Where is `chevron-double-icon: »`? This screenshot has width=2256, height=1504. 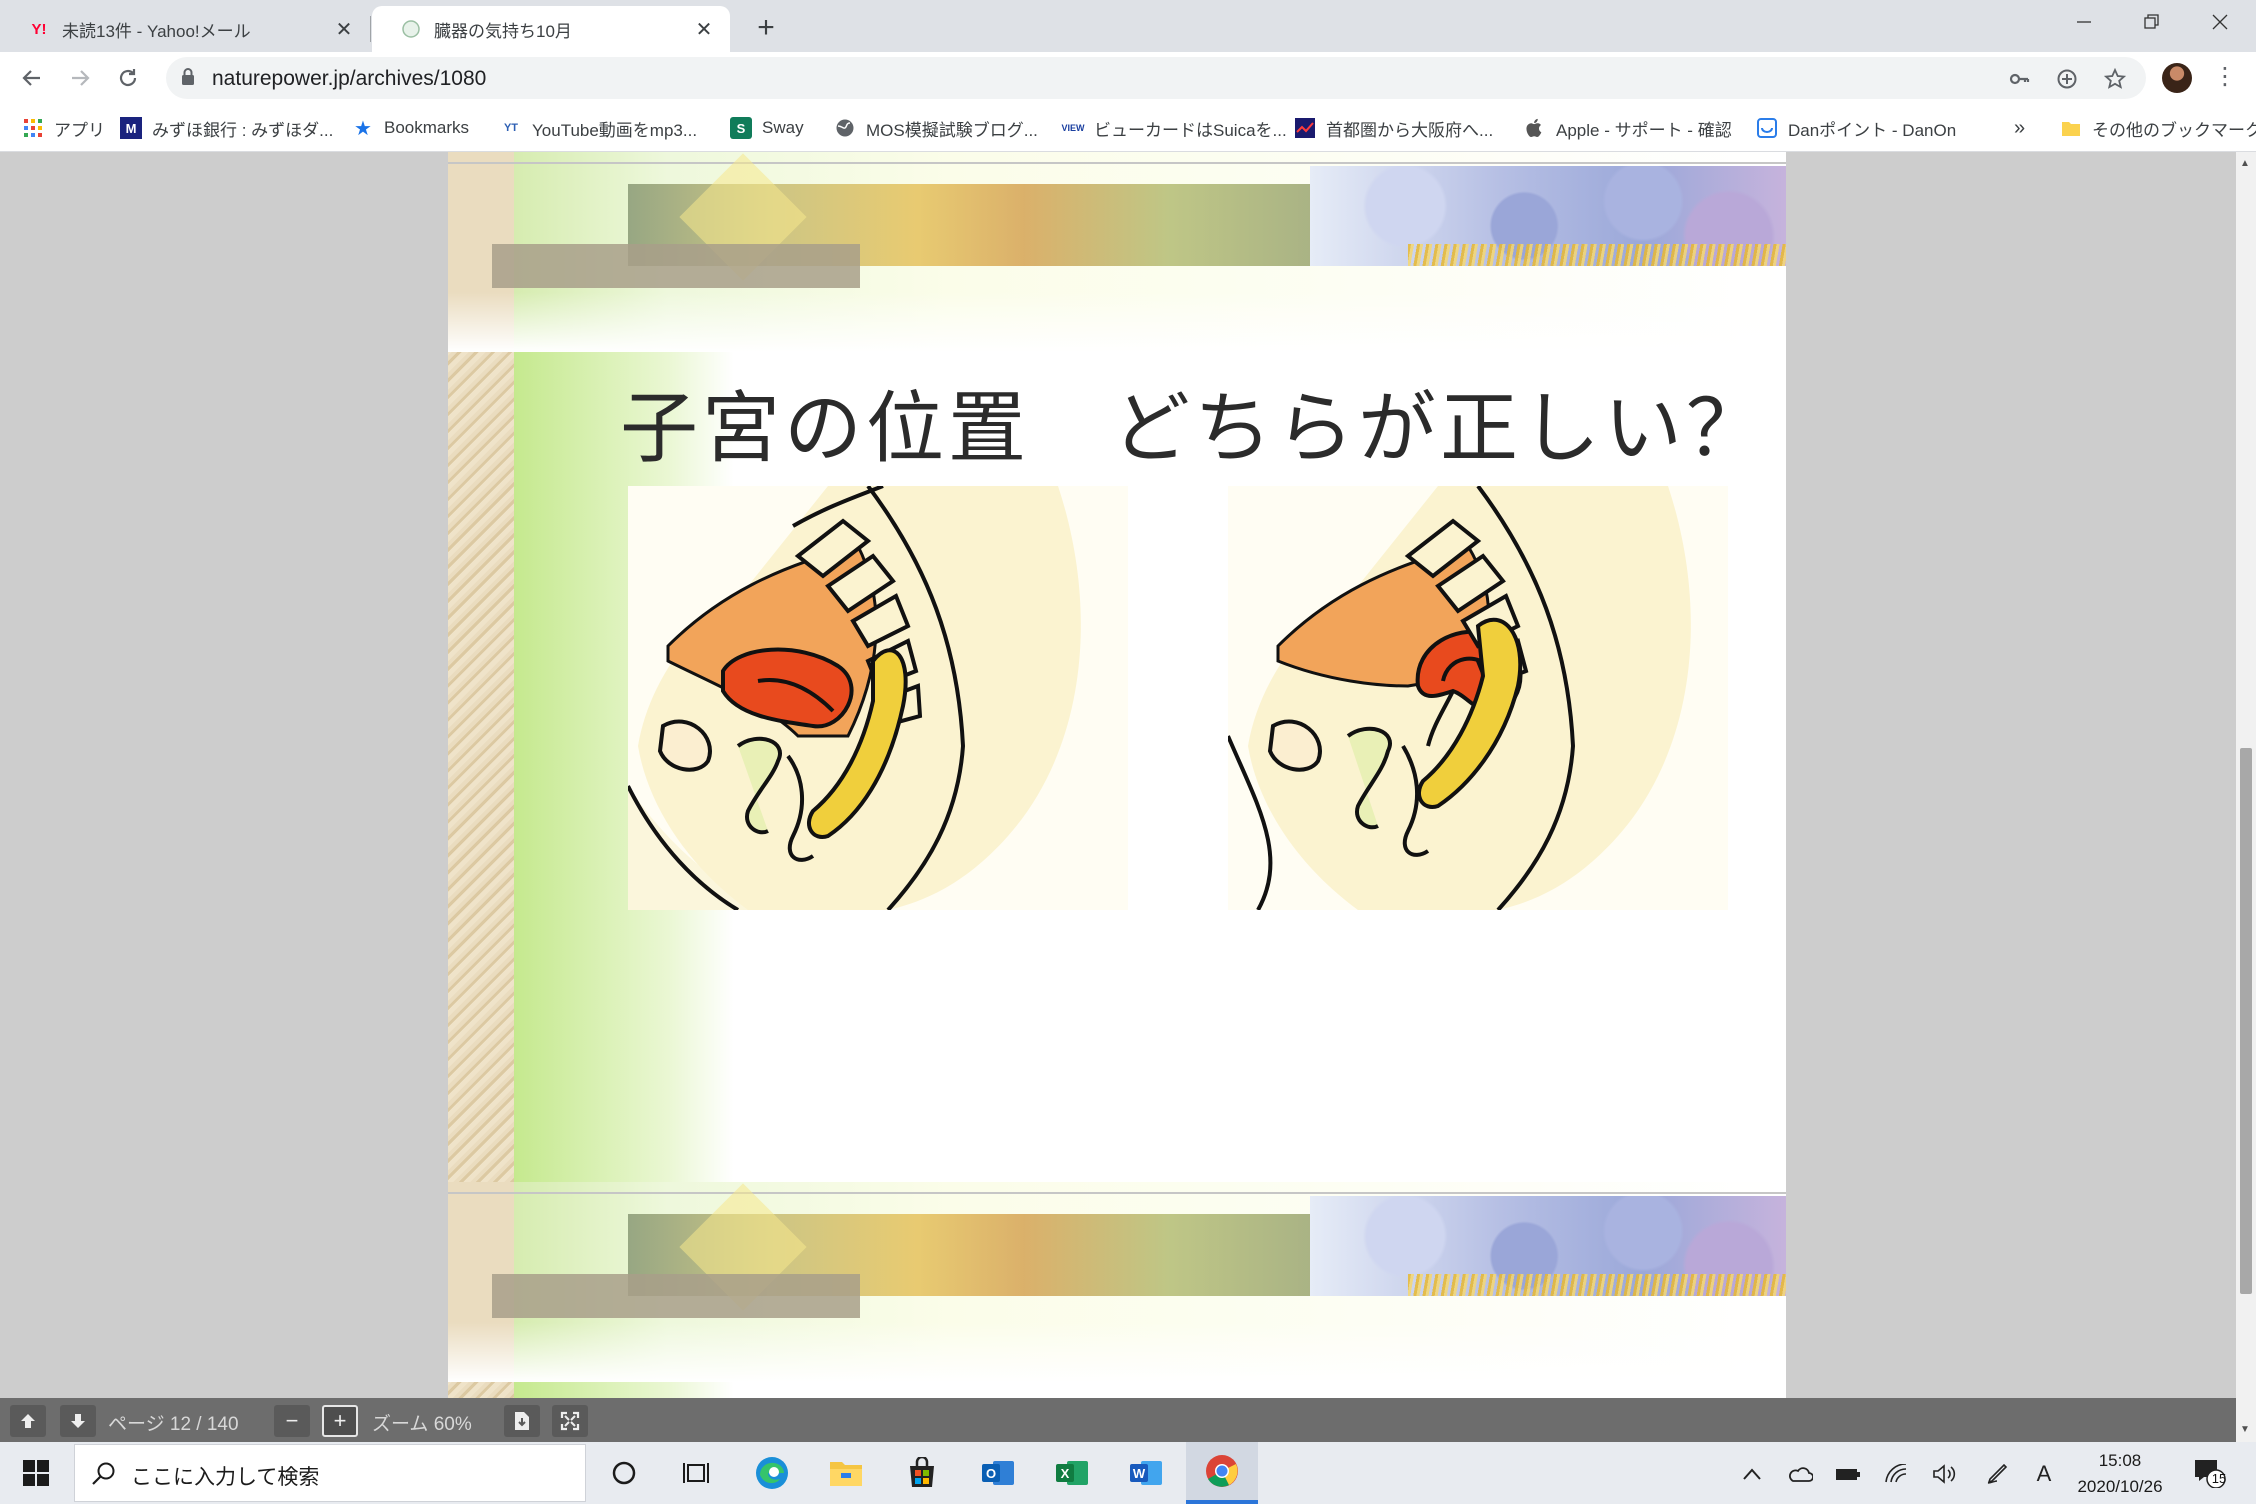 chevron-double-icon: » is located at coordinates (2020, 127).